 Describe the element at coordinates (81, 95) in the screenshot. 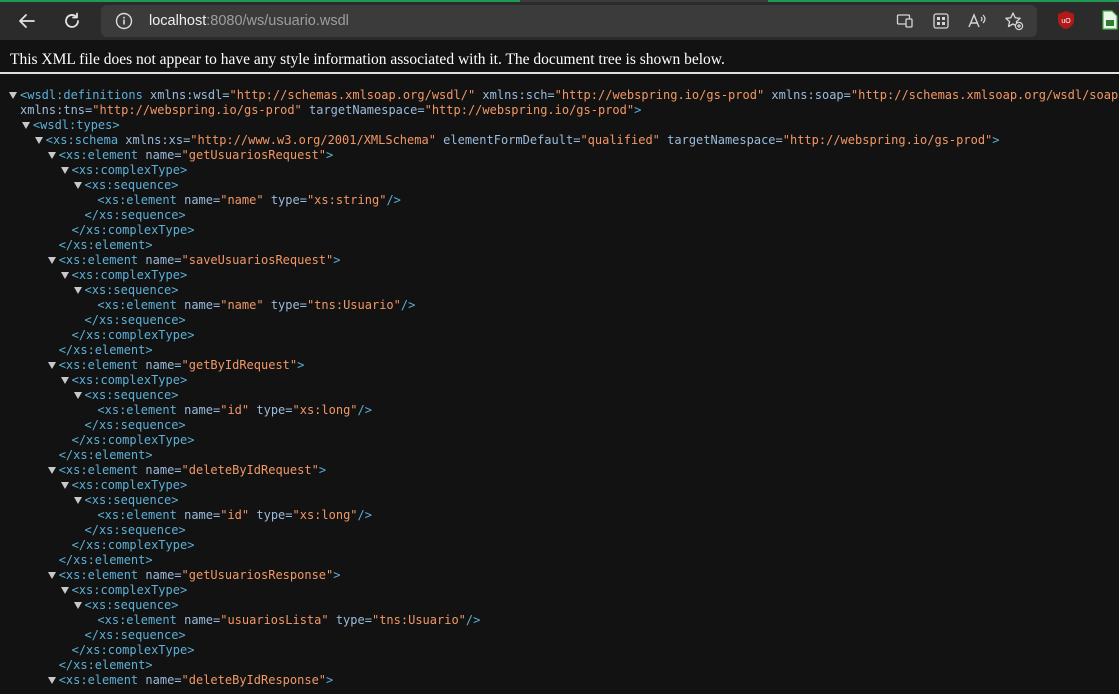

I see `xml-tag: <wsdl:definitions` at that location.